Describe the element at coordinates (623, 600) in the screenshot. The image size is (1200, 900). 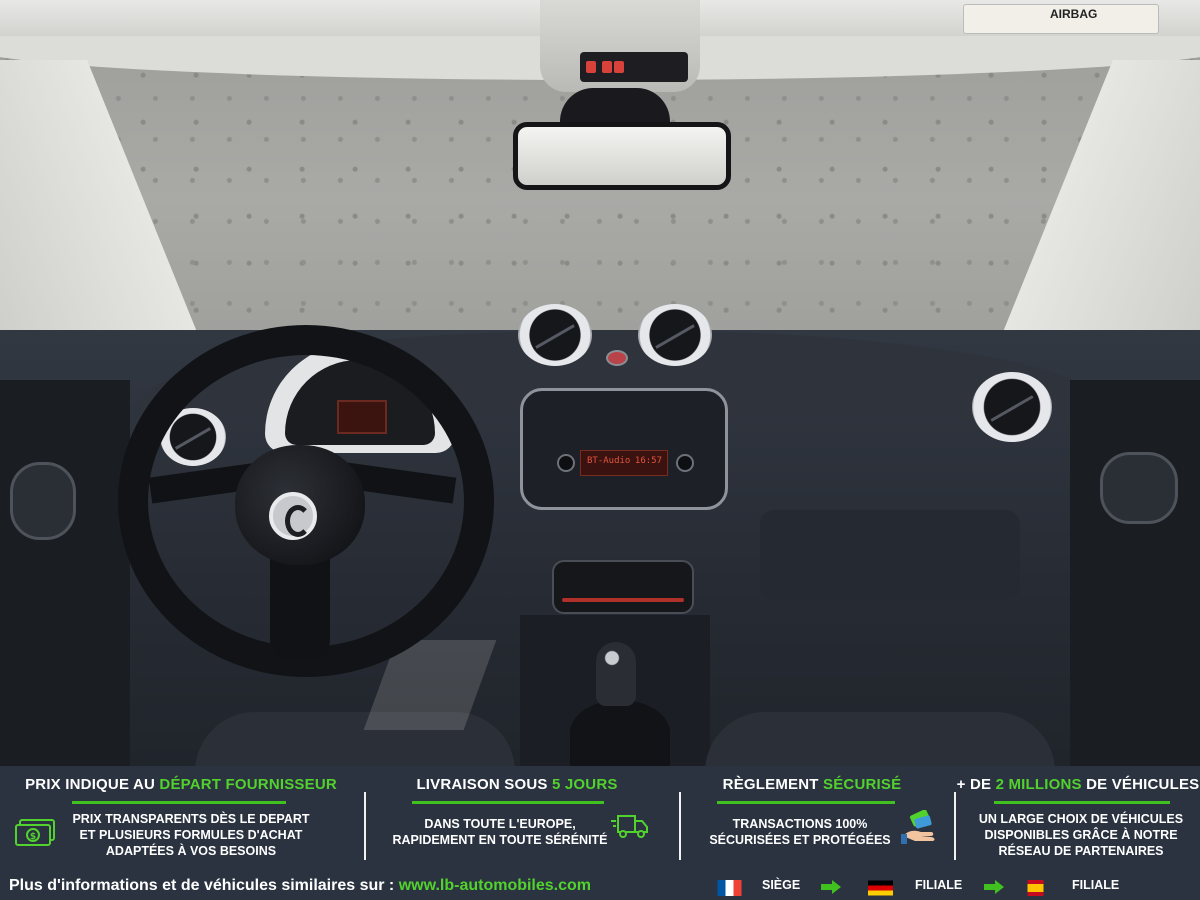
I see `climate-indicator` at that location.